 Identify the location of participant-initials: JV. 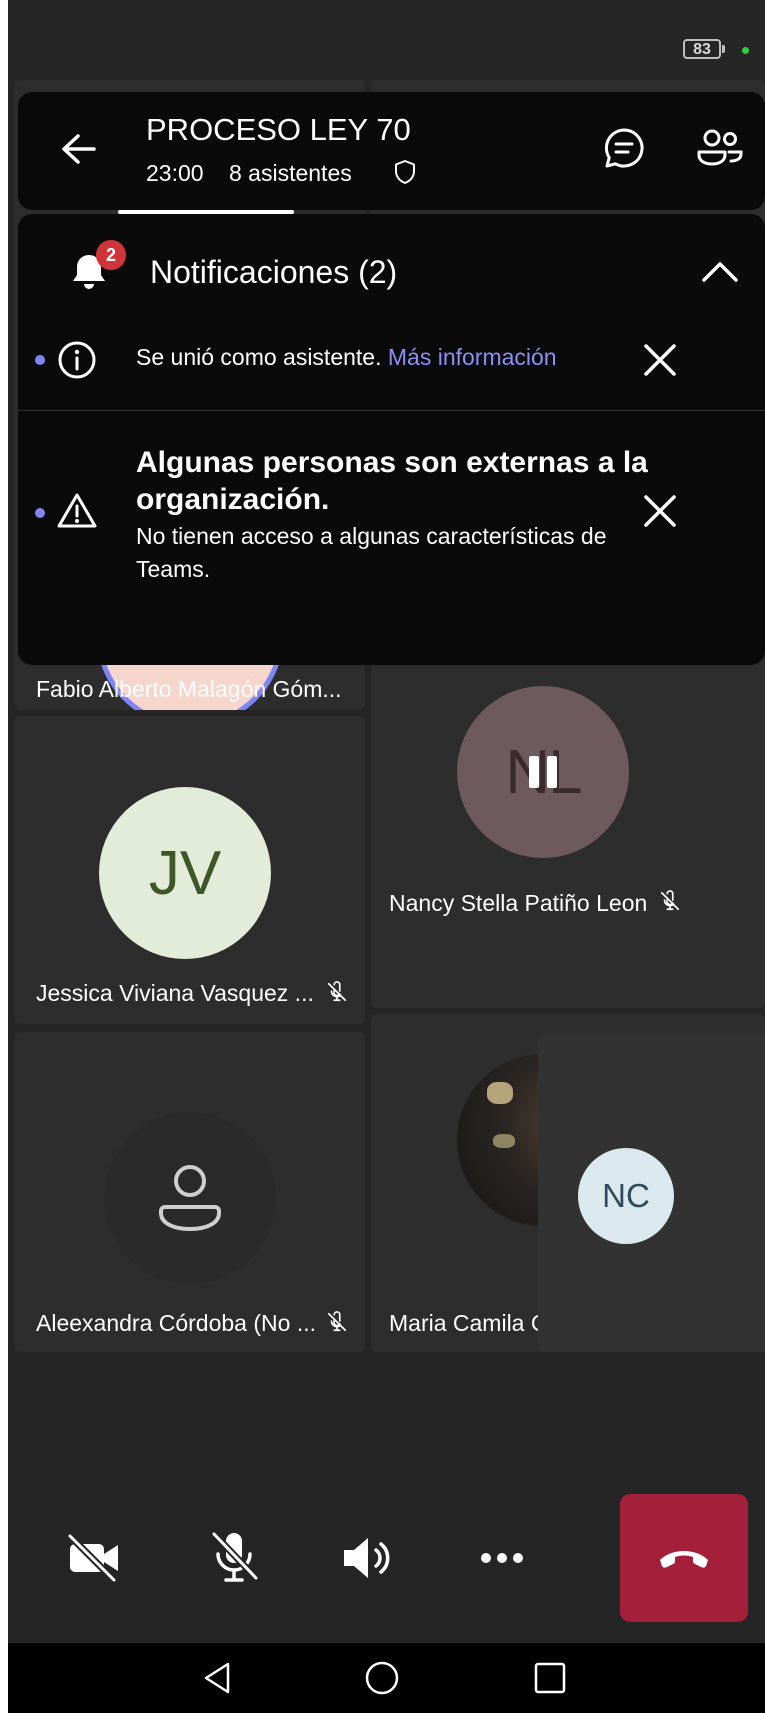
(185, 873).